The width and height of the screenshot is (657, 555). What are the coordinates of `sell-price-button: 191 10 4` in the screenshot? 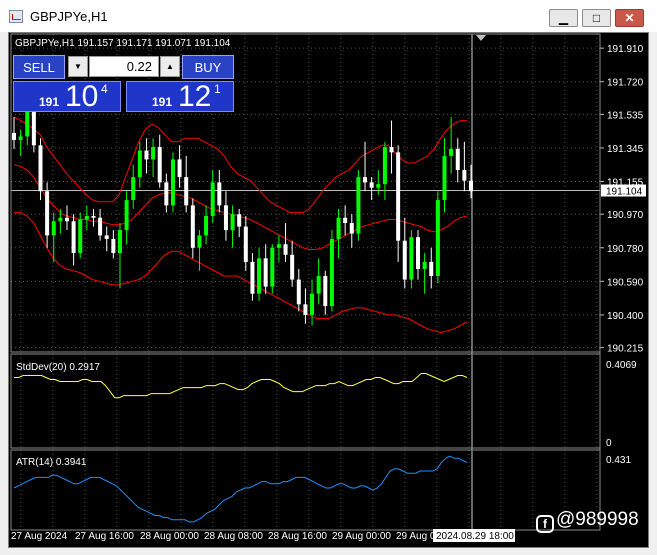 It's located at (67, 96).